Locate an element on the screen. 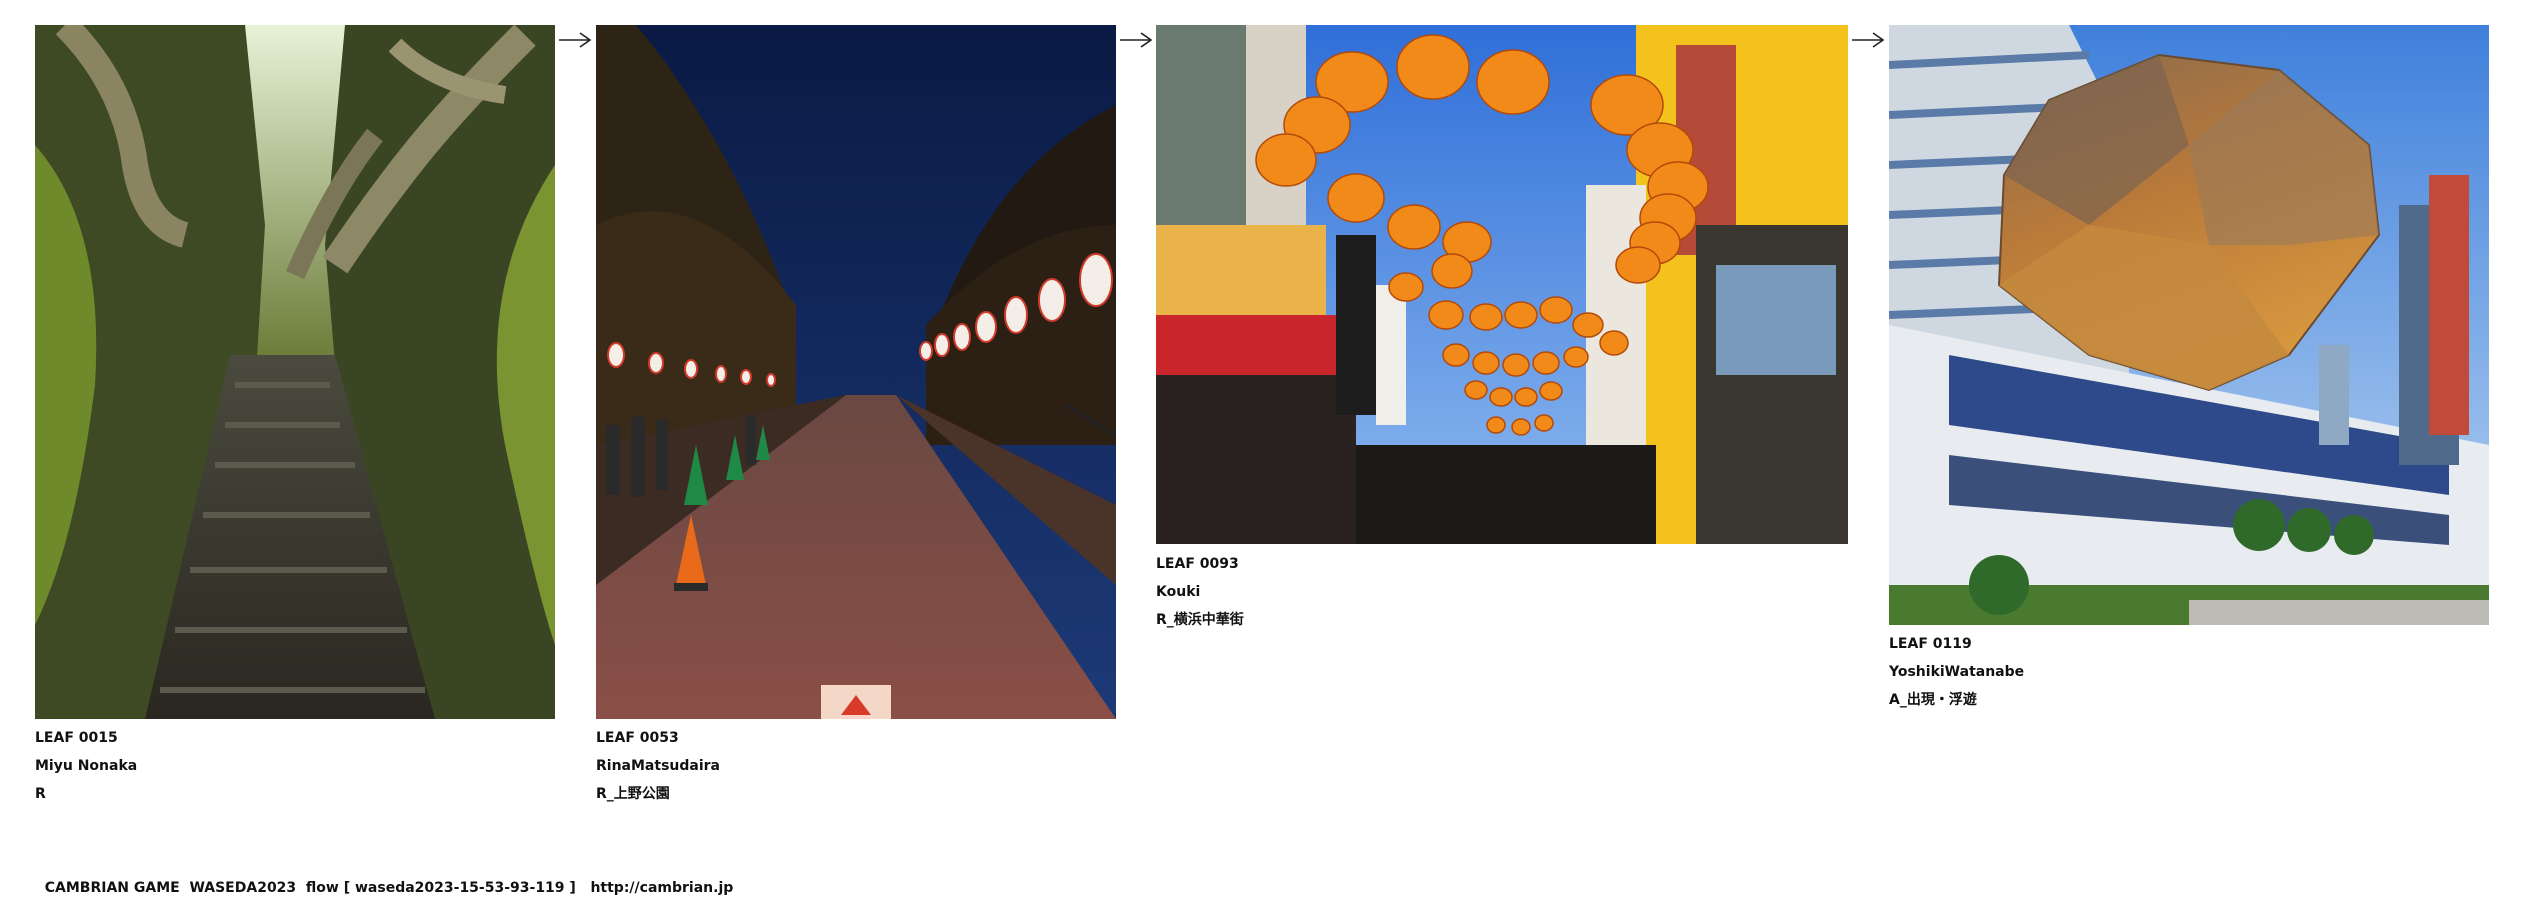 The width and height of the screenshot is (2524, 900). author-name: Kouki is located at coordinates (1178, 592).